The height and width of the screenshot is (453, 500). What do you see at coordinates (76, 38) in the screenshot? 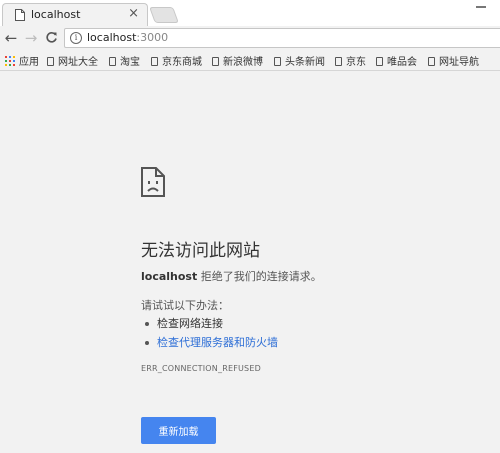
I see `info-icon: i` at bounding box center [76, 38].